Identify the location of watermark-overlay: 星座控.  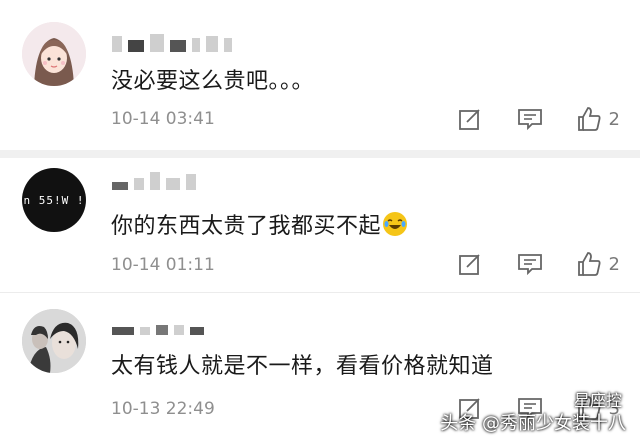
(587, 399).